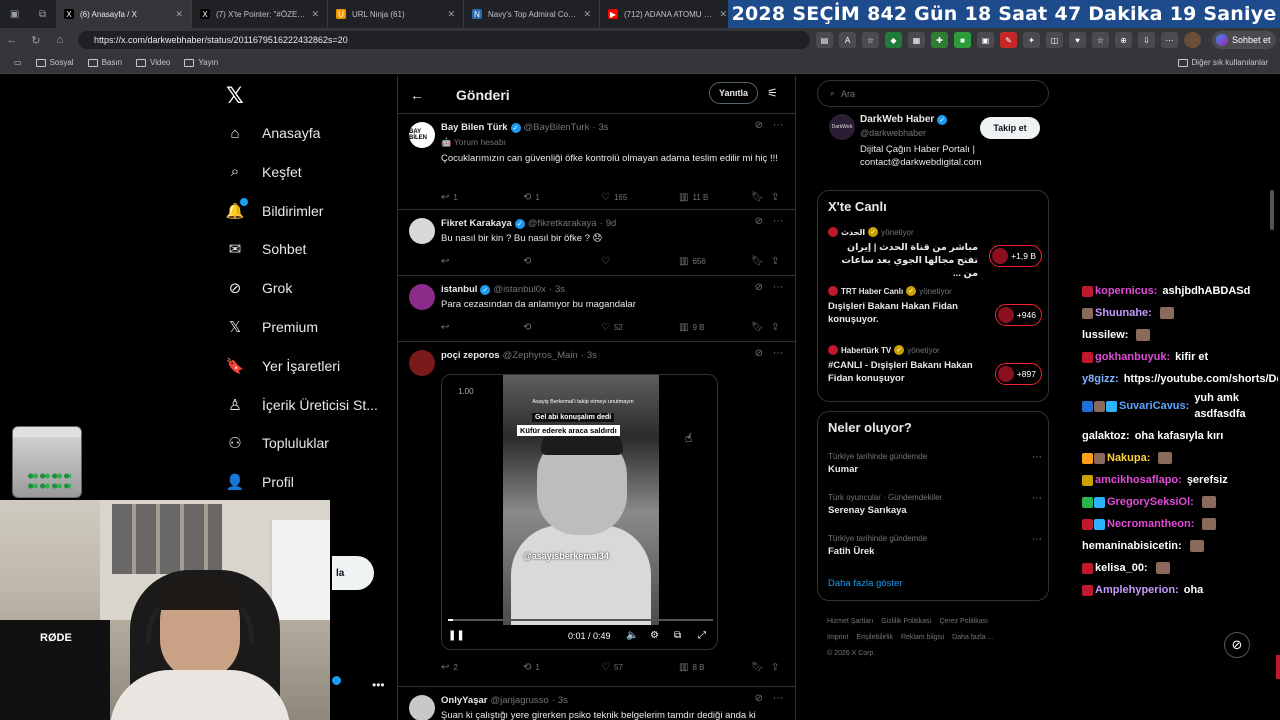 Image resolution: width=1280 pixels, height=720 pixels. Describe the element at coordinates (532, 14) in the screenshot. I see `browser-tab: N Navy's Top Admiral Concer ✕` at that location.